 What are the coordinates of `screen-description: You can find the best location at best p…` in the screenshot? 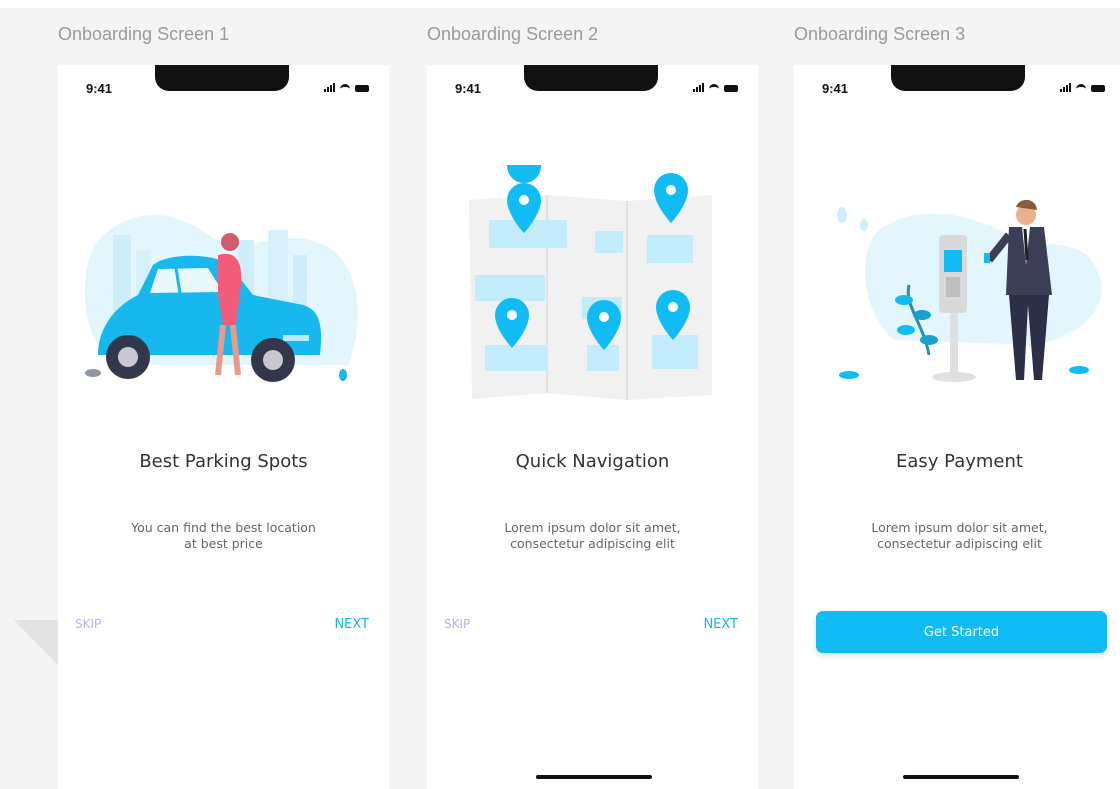 It's located at (223, 536).